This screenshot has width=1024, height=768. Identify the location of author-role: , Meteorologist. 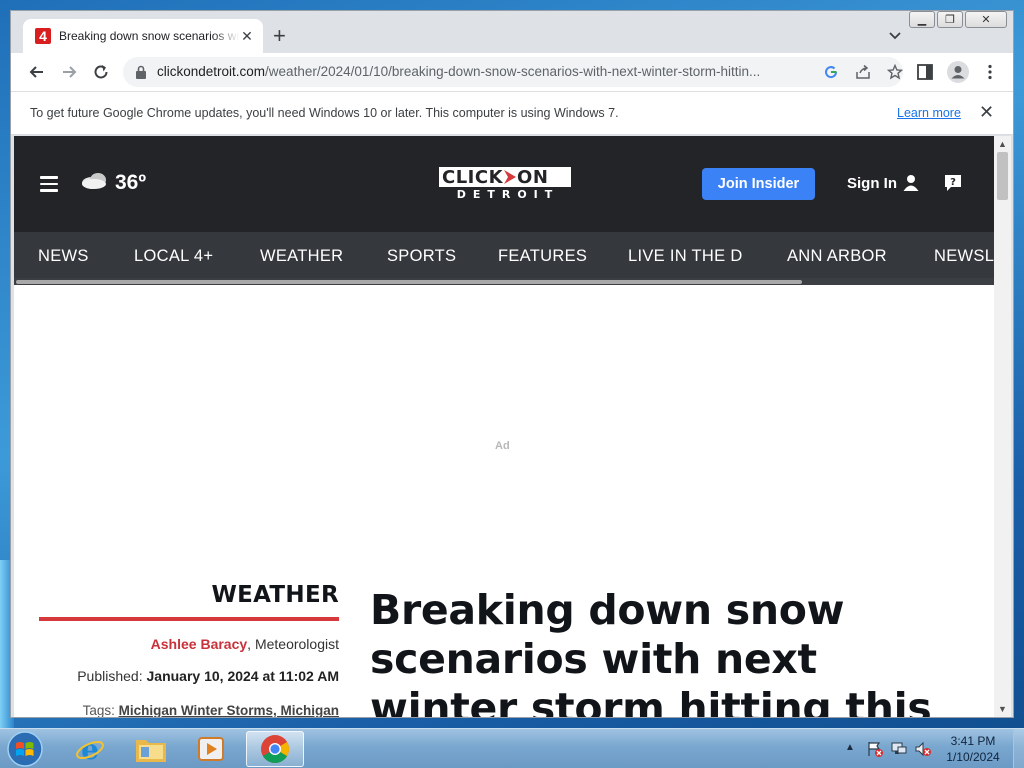
(293, 644).